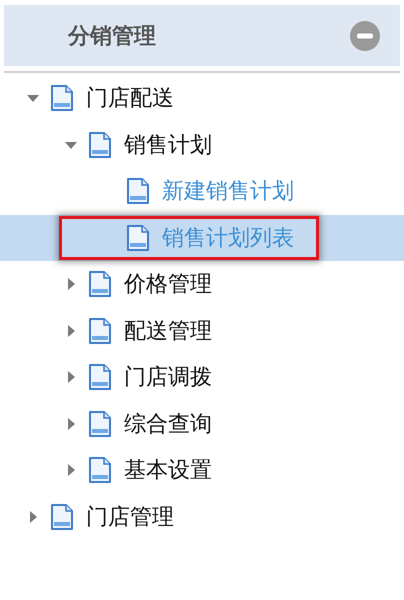  I want to click on tree-row: 配送管理, so click(202, 331).